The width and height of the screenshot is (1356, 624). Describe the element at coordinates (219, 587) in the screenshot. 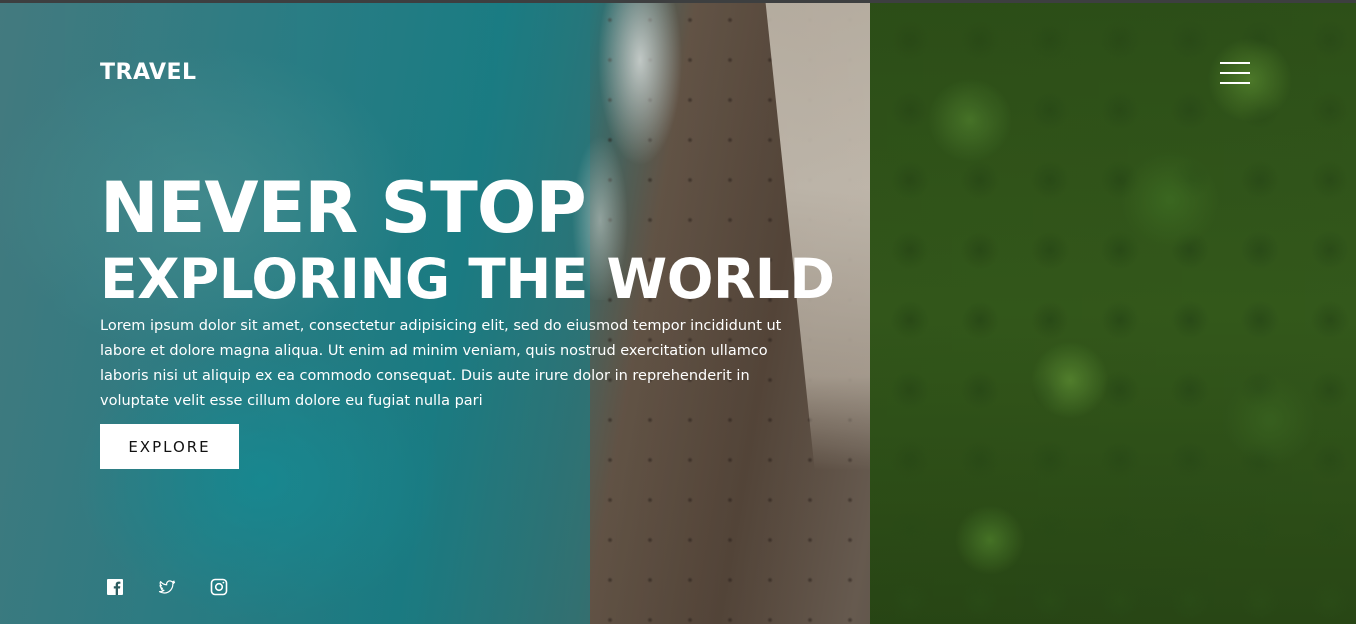

I see `instagram-icon` at that location.